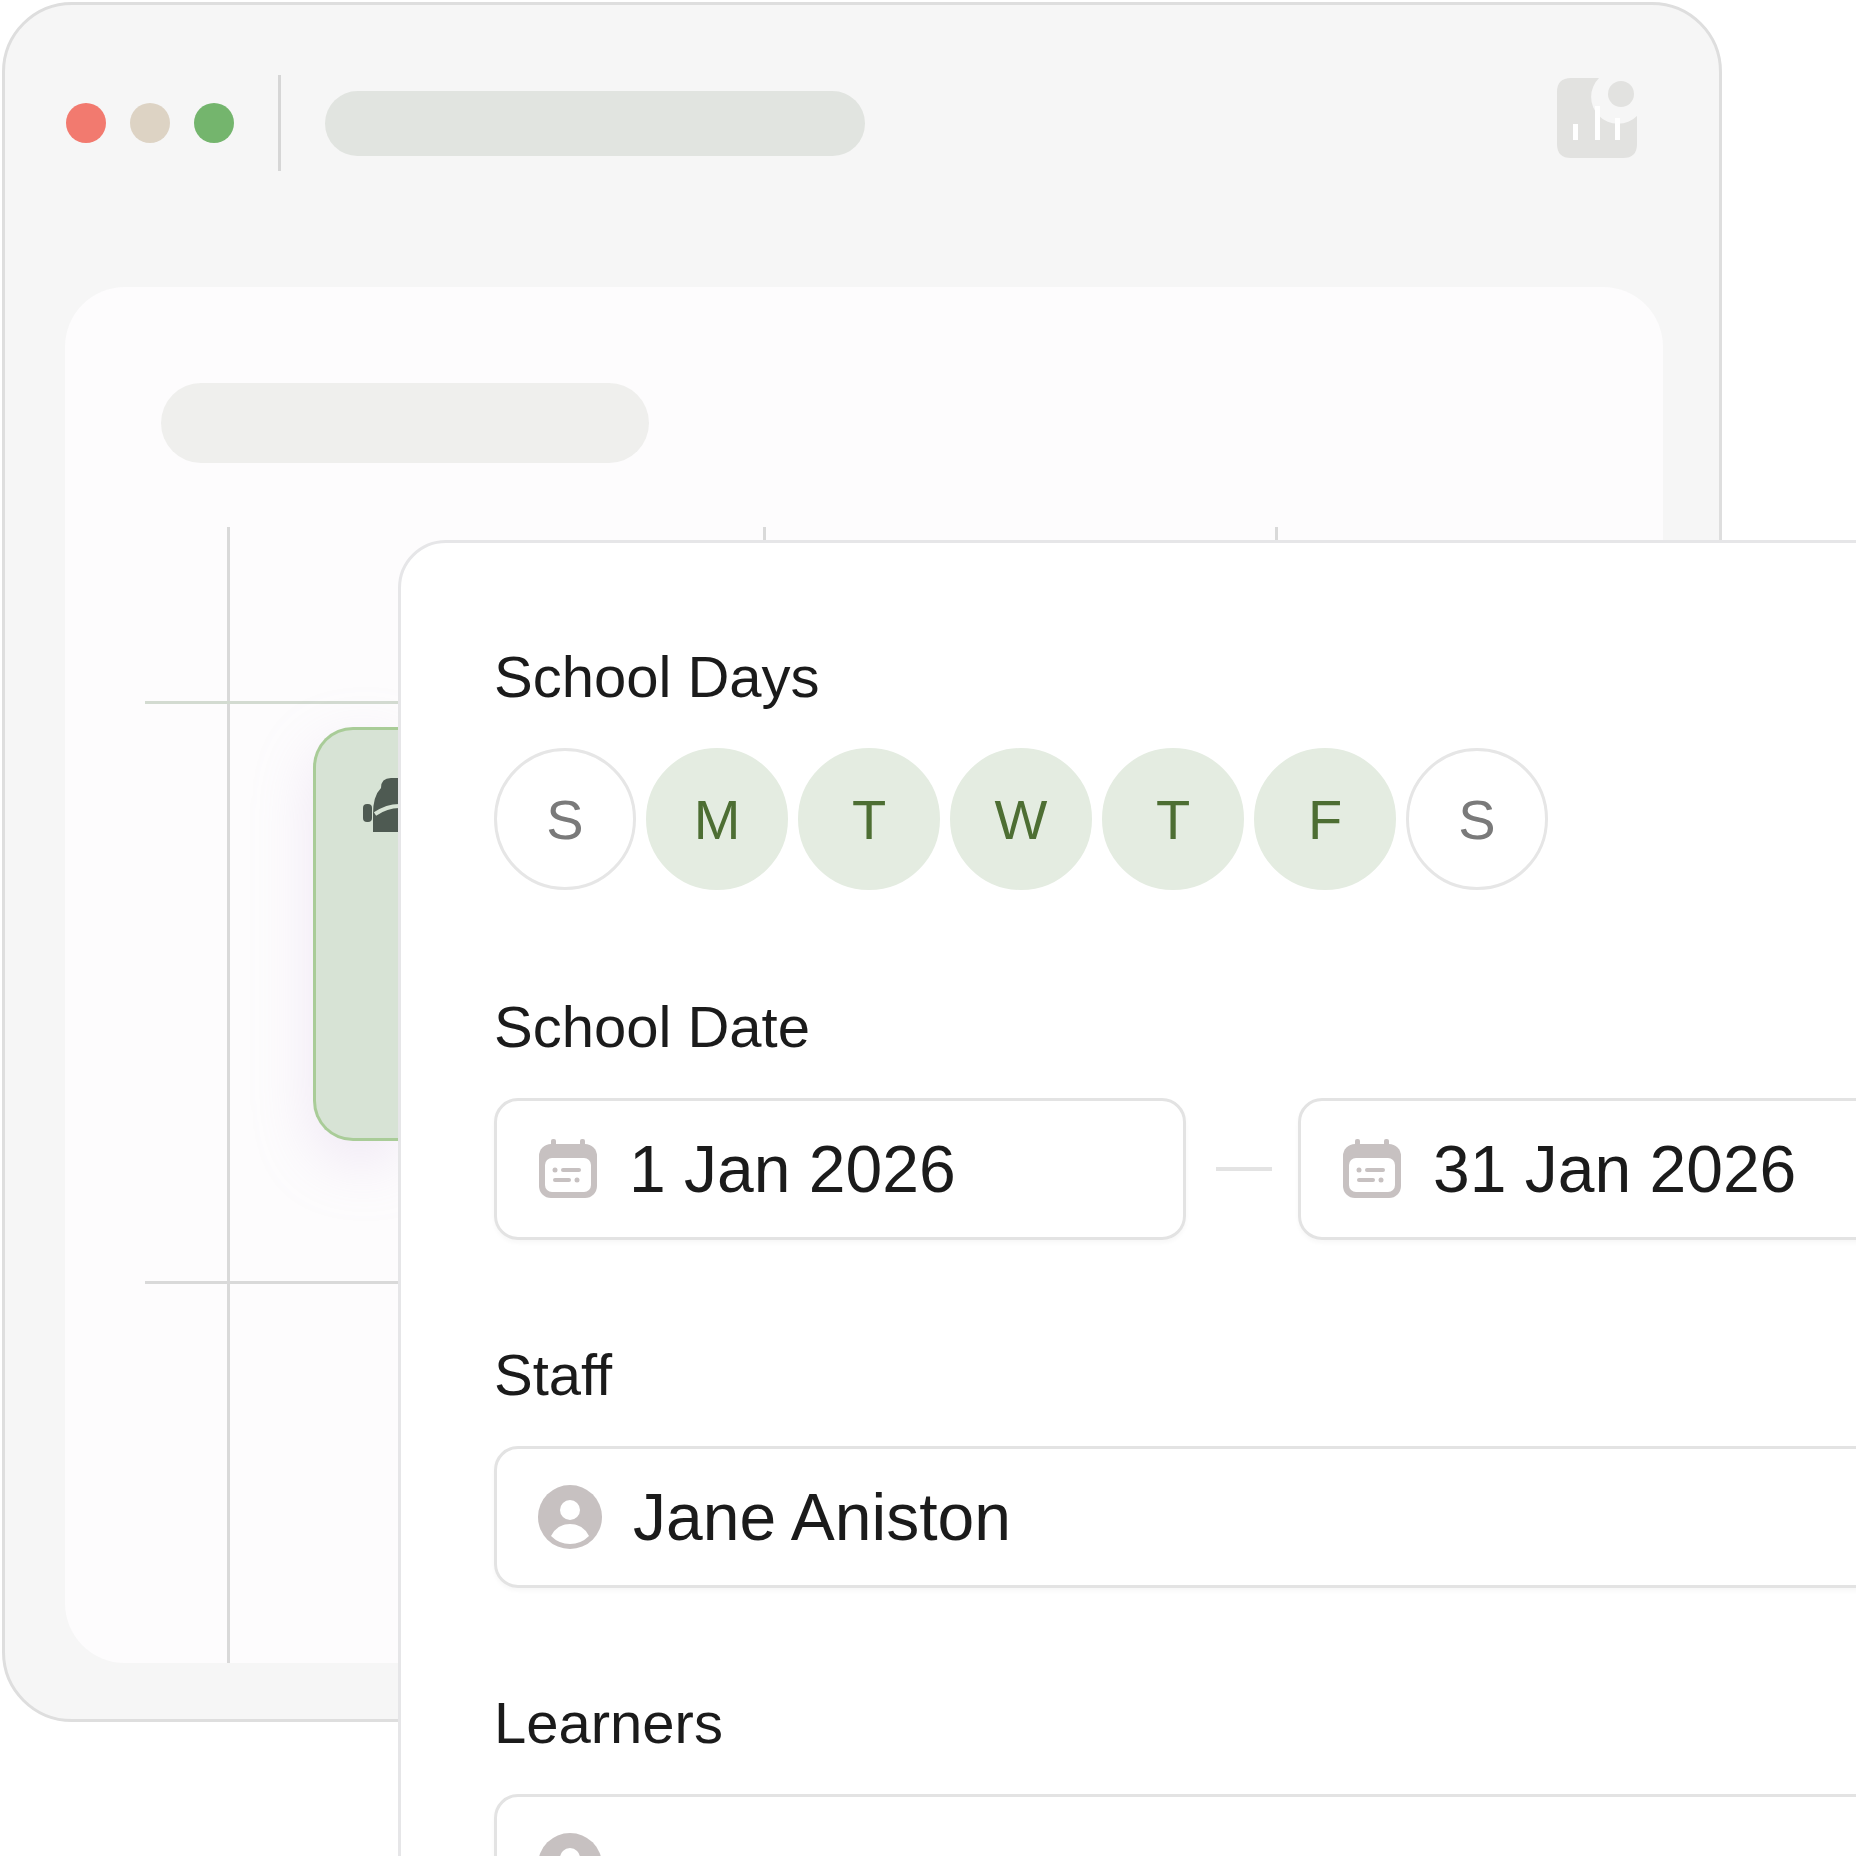 This screenshot has height=1856, width=1856. Describe the element at coordinates (554, 1375) in the screenshot. I see `section-label: Staff` at that location.